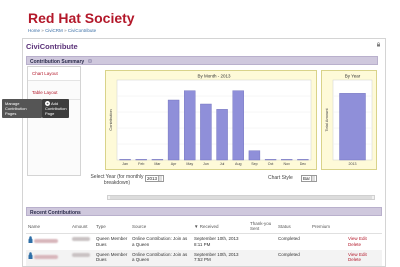  What do you see at coordinates (353, 164) in the screenshot?
I see `x-tick-label: 2013` at bounding box center [353, 164].